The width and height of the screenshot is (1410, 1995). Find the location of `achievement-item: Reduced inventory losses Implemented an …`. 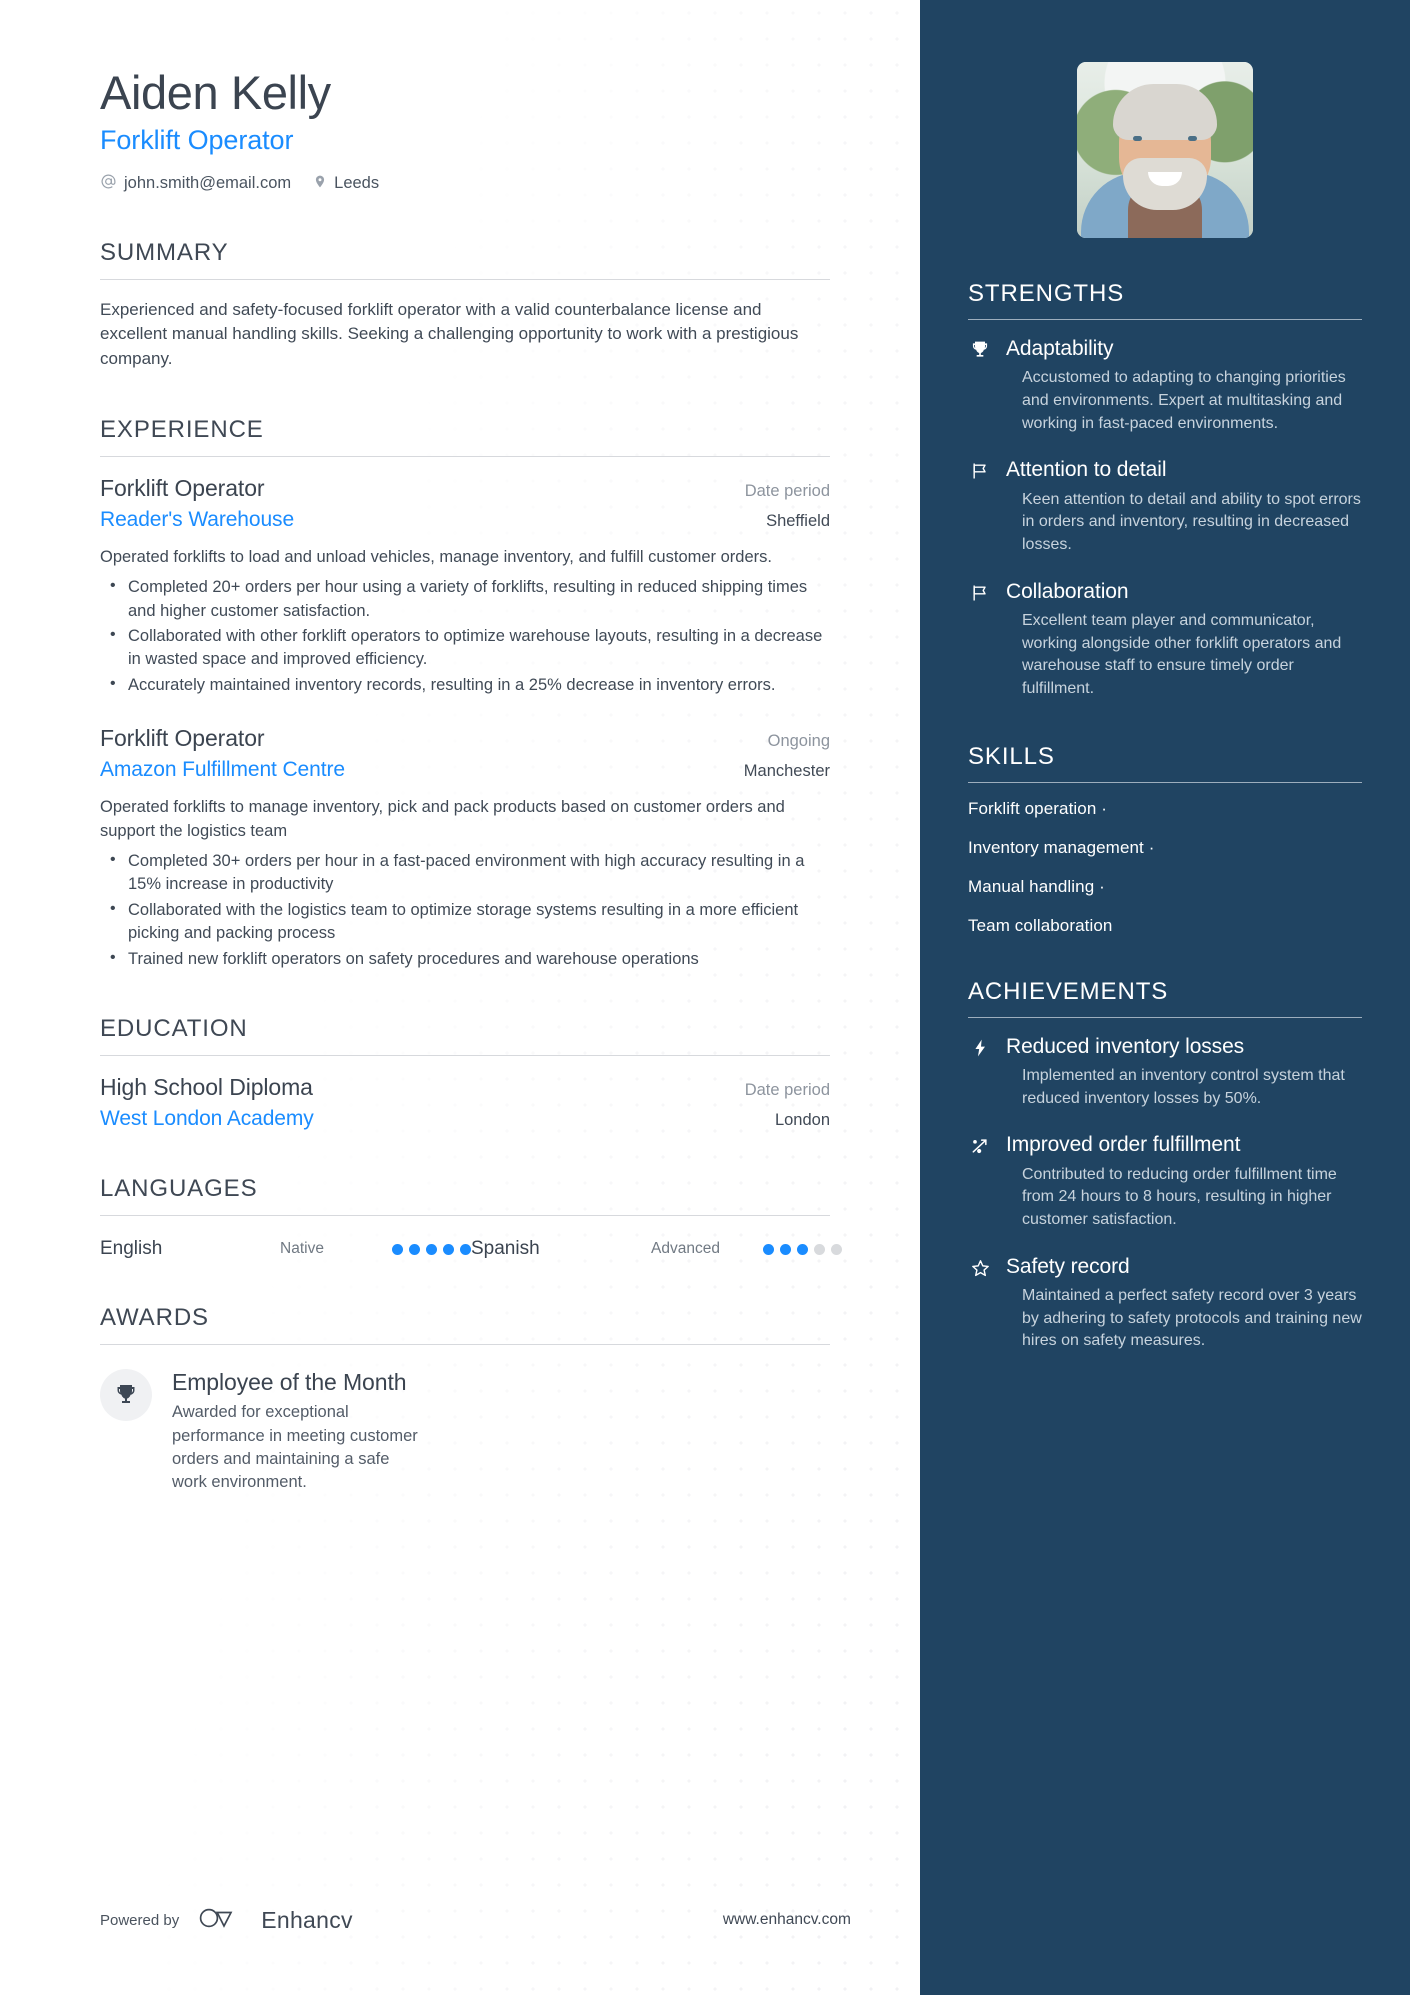

achievement-item: Reduced inventory losses Implemented an … is located at coordinates (1165, 1072).